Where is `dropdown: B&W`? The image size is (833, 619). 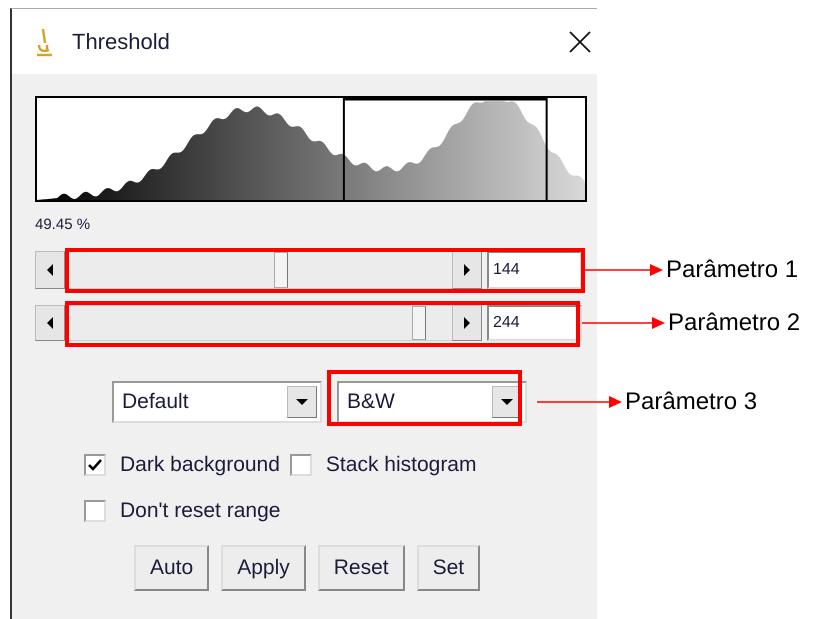 dropdown: B&W is located at coordinates (432, 402).